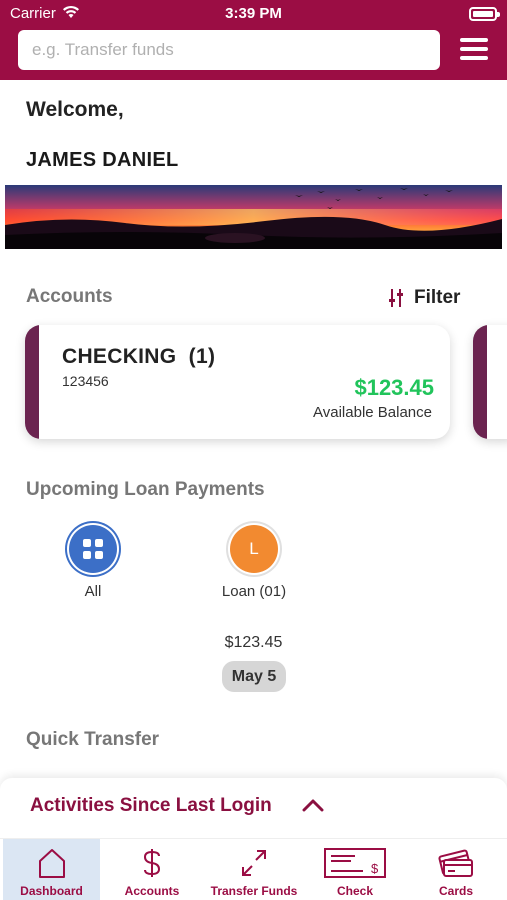  Describe the element at coordinates (51, 891) in the screenshot. I see `tab-label: Dashboard` at that location.